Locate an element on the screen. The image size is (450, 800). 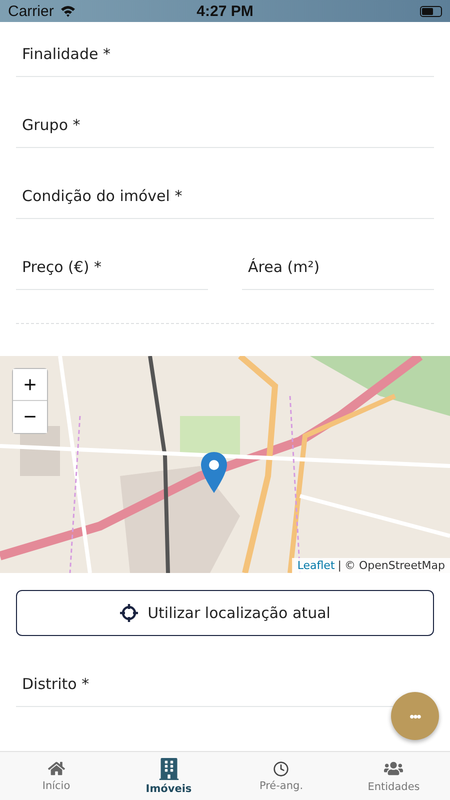
battery-icon is located at coordinates (431, 11).